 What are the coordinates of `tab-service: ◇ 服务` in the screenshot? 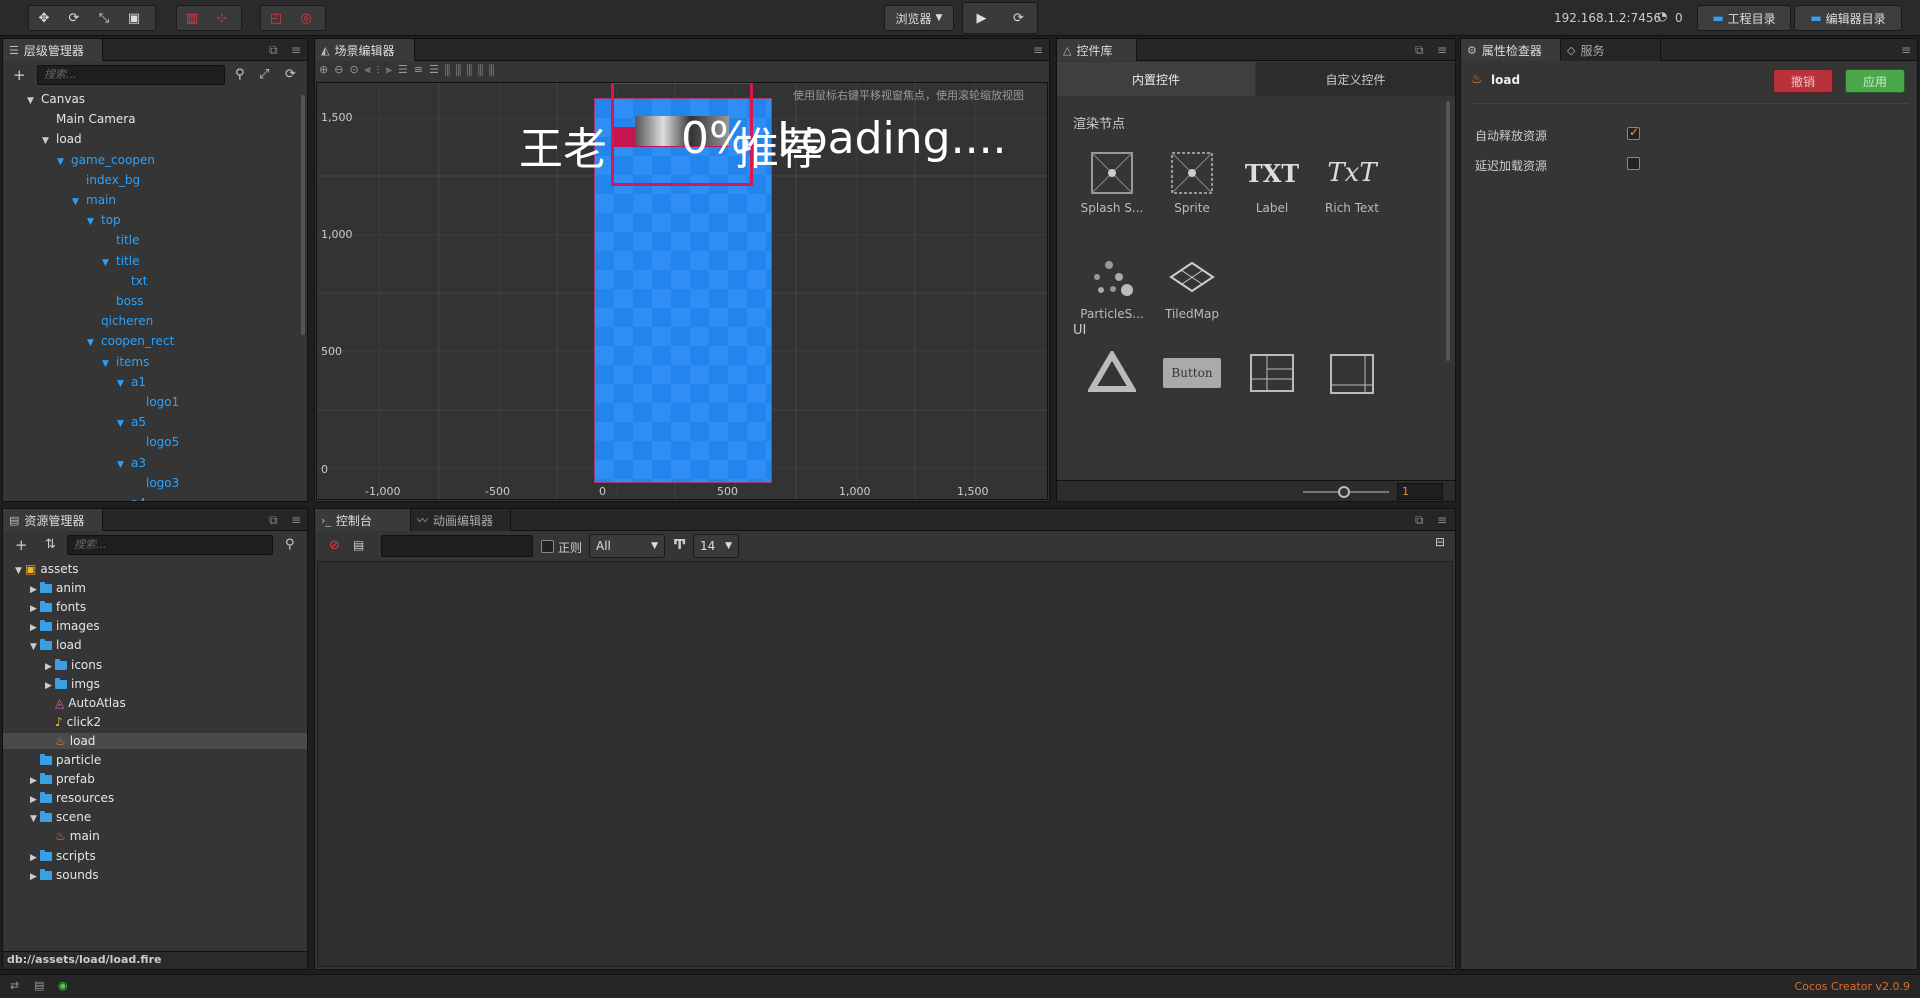 It's located at (1611, 50).